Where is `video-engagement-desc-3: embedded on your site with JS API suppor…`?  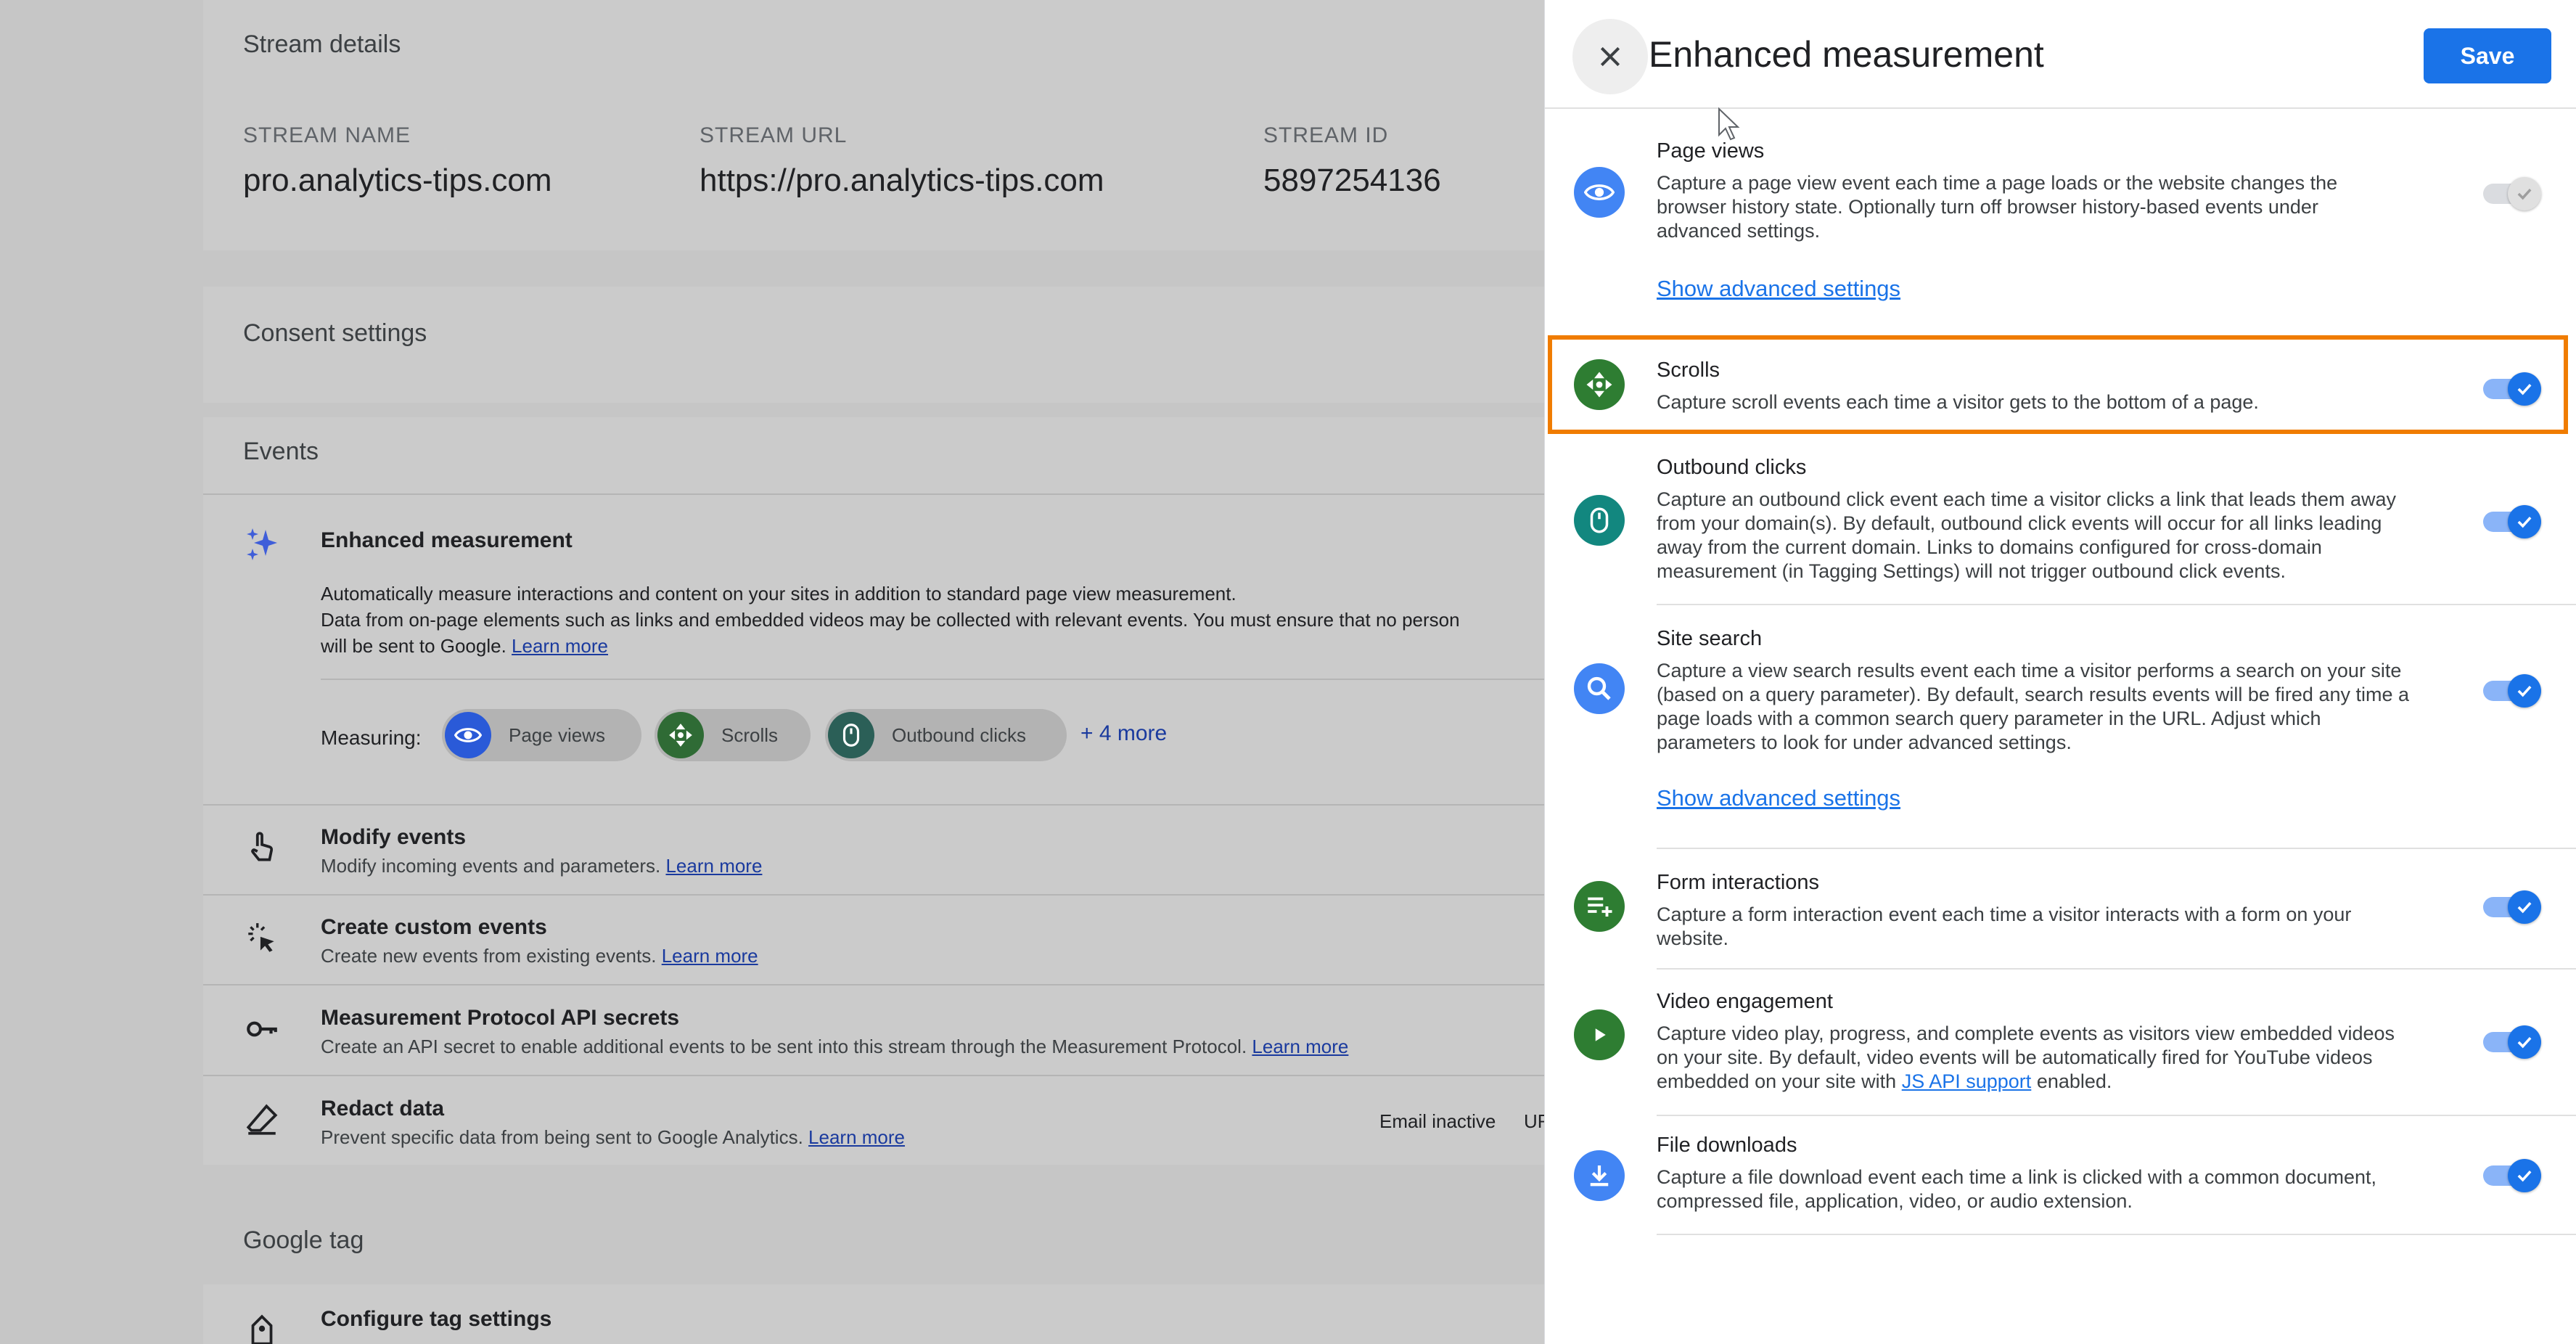
video-engagement-desc-3: embedded on your site with JS API suppor… is located at coordinates (1884, 1082).